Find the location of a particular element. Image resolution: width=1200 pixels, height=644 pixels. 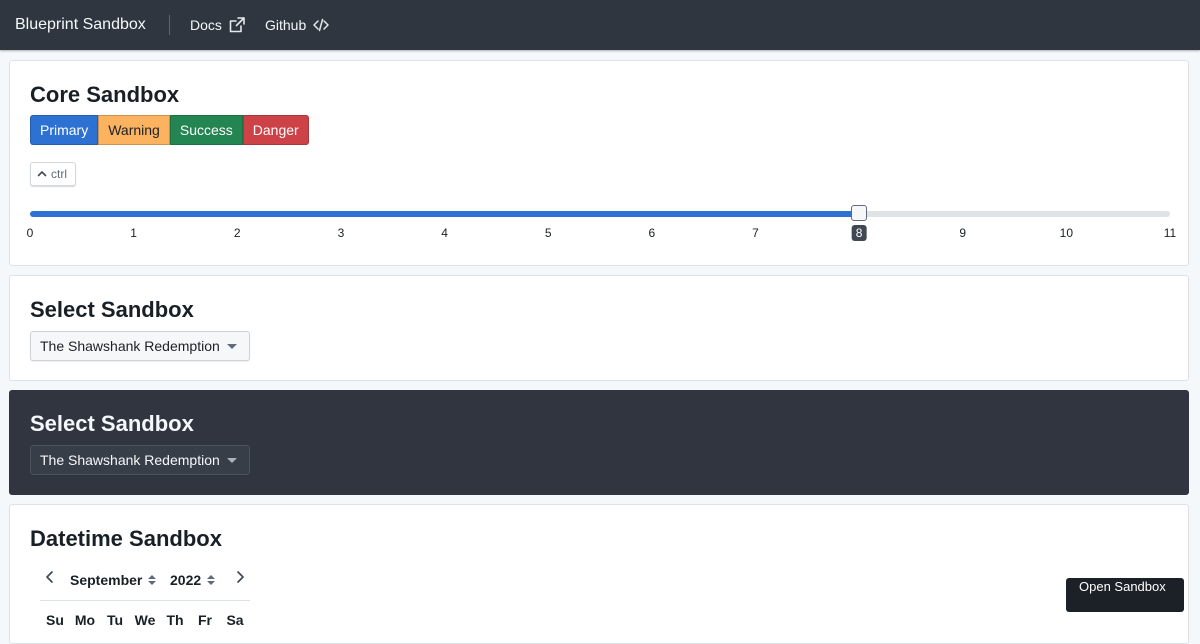

month-select: September is located at coordinates (113, 580).